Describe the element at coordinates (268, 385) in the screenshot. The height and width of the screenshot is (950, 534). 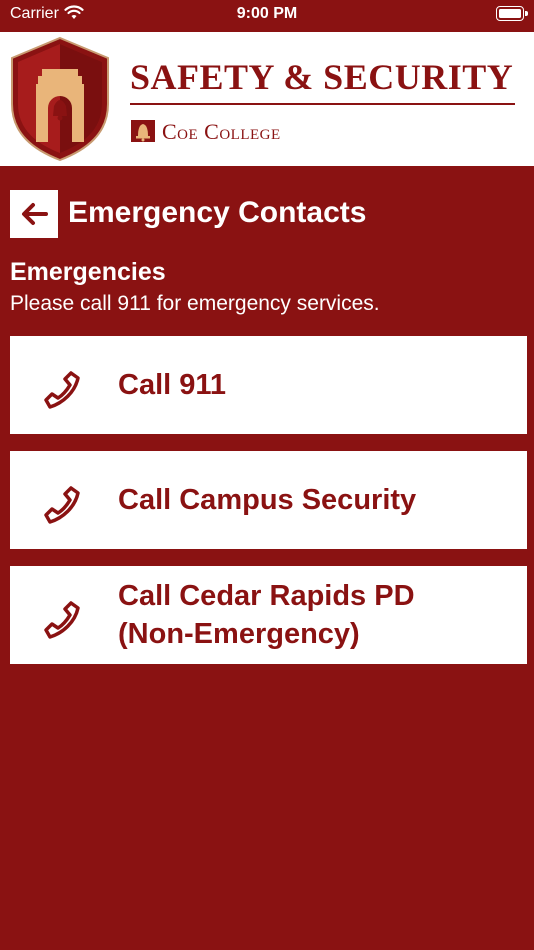
I see `call-911-button: Call 911` at that location.